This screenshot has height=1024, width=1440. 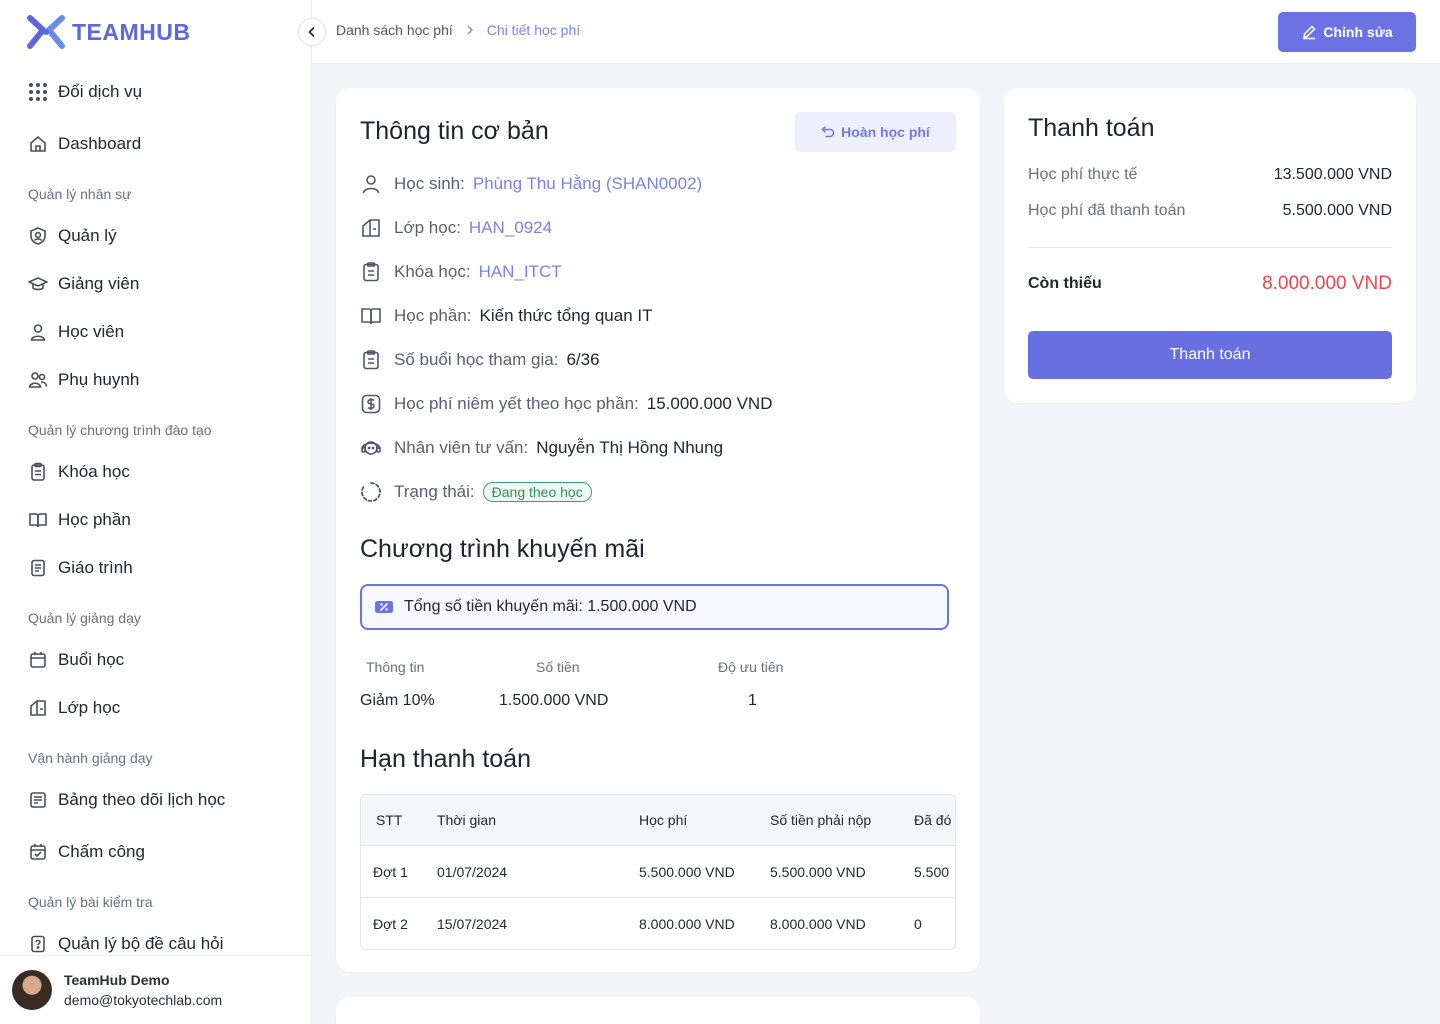 What do you see at coordinates (1332, 174) in the screenshot?
I see `actual-fee-value: 13.500.000 VND` at bounding box center [1332, 174].